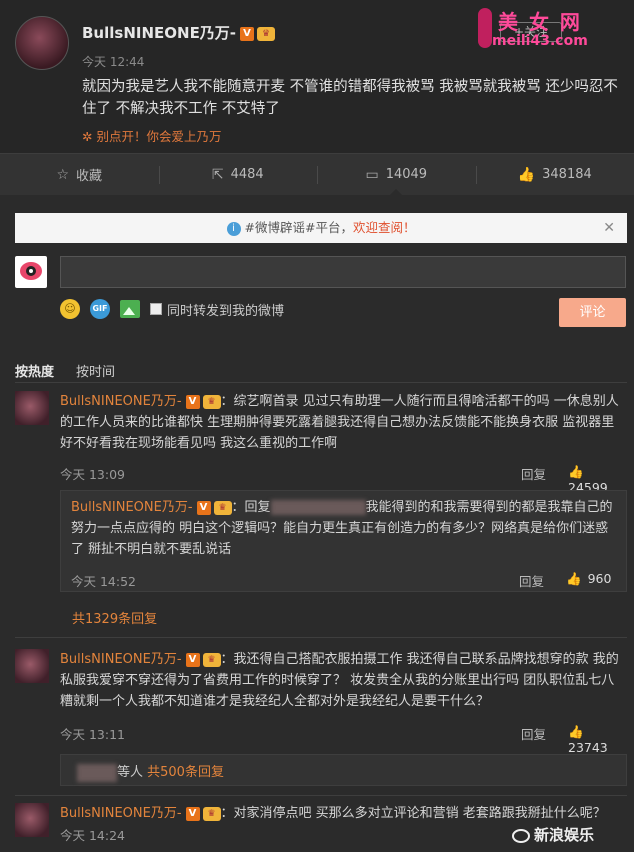 The width and height of the screenshot is (634, 852). I want to click on submit-comment-button: 评论, so click(592, 312).